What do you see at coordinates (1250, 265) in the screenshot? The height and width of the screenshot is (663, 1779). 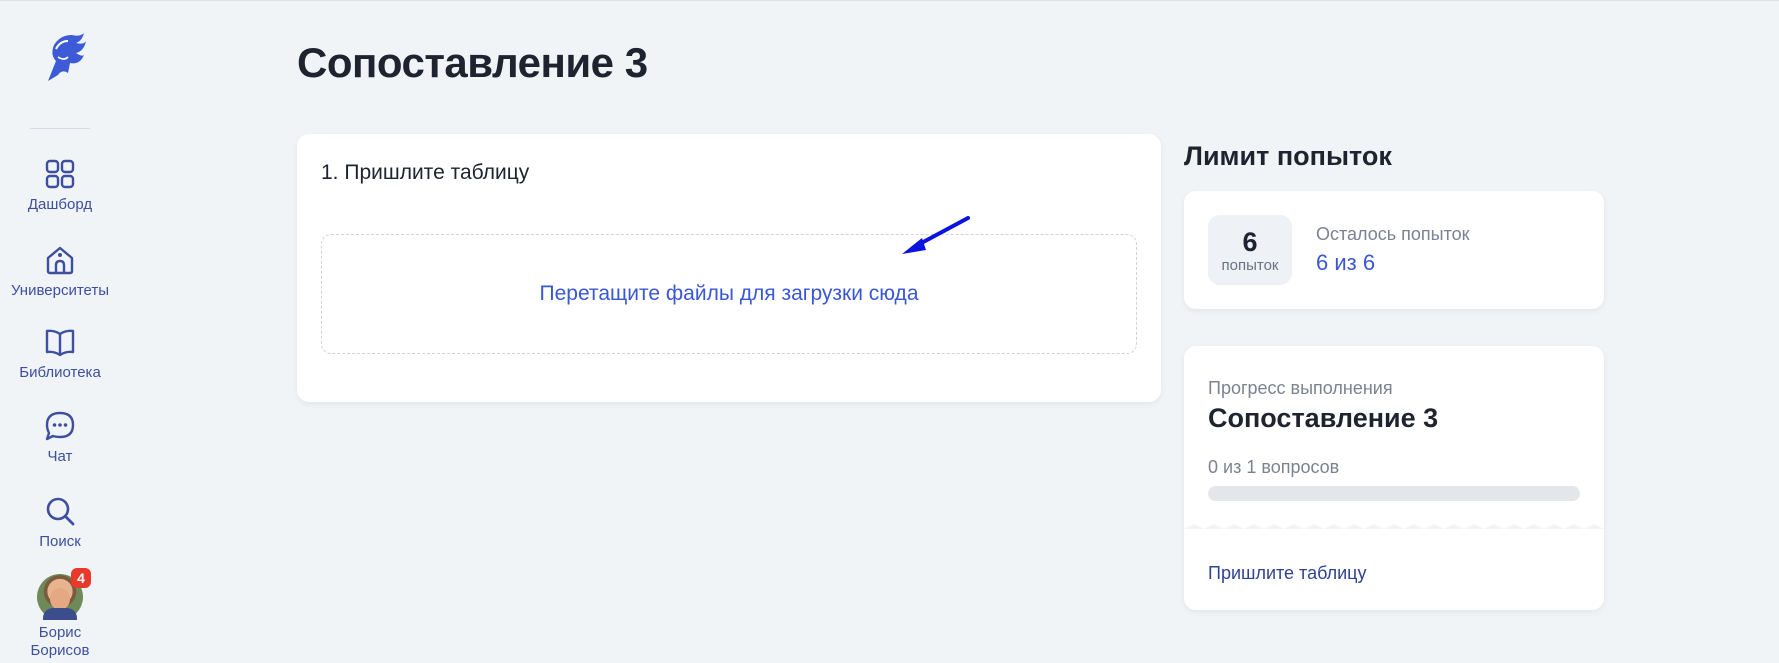 I see `attempts-unit: попыток` at bounding box center [1250, 265].